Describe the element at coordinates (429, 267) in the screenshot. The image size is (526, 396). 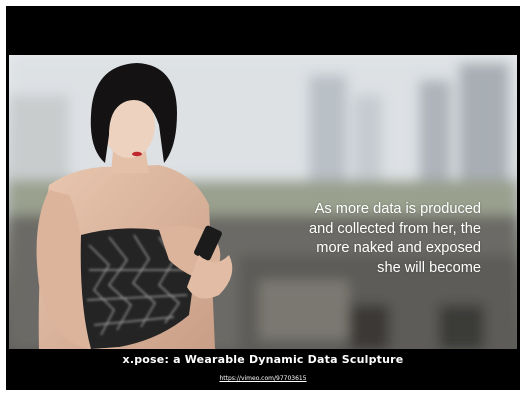
I see `caption-line-4: she will become` at that location.